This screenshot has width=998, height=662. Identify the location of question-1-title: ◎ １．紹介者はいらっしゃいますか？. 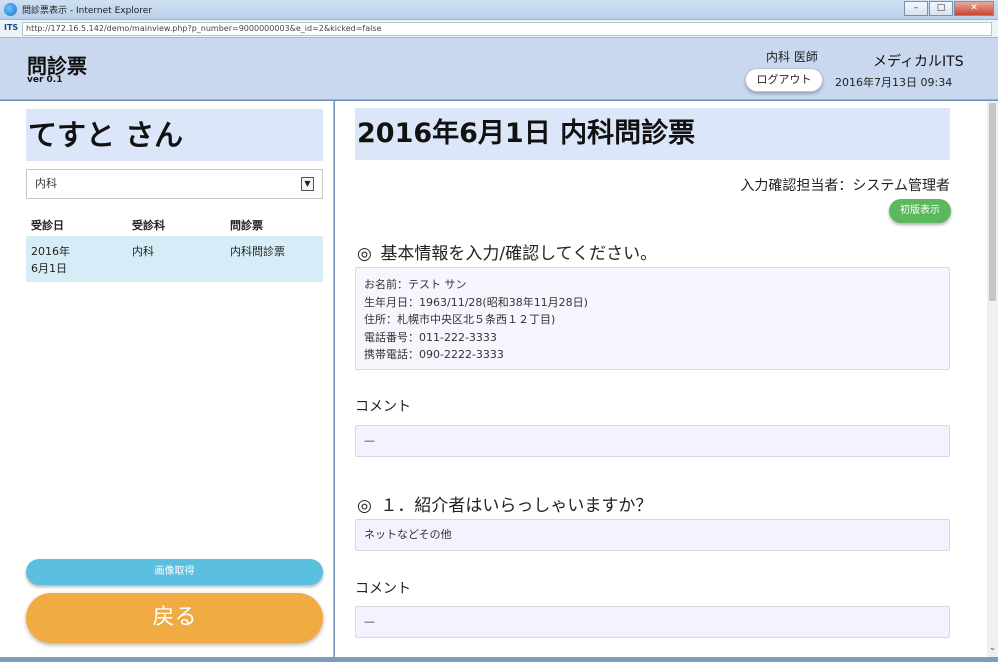
(504, 503).